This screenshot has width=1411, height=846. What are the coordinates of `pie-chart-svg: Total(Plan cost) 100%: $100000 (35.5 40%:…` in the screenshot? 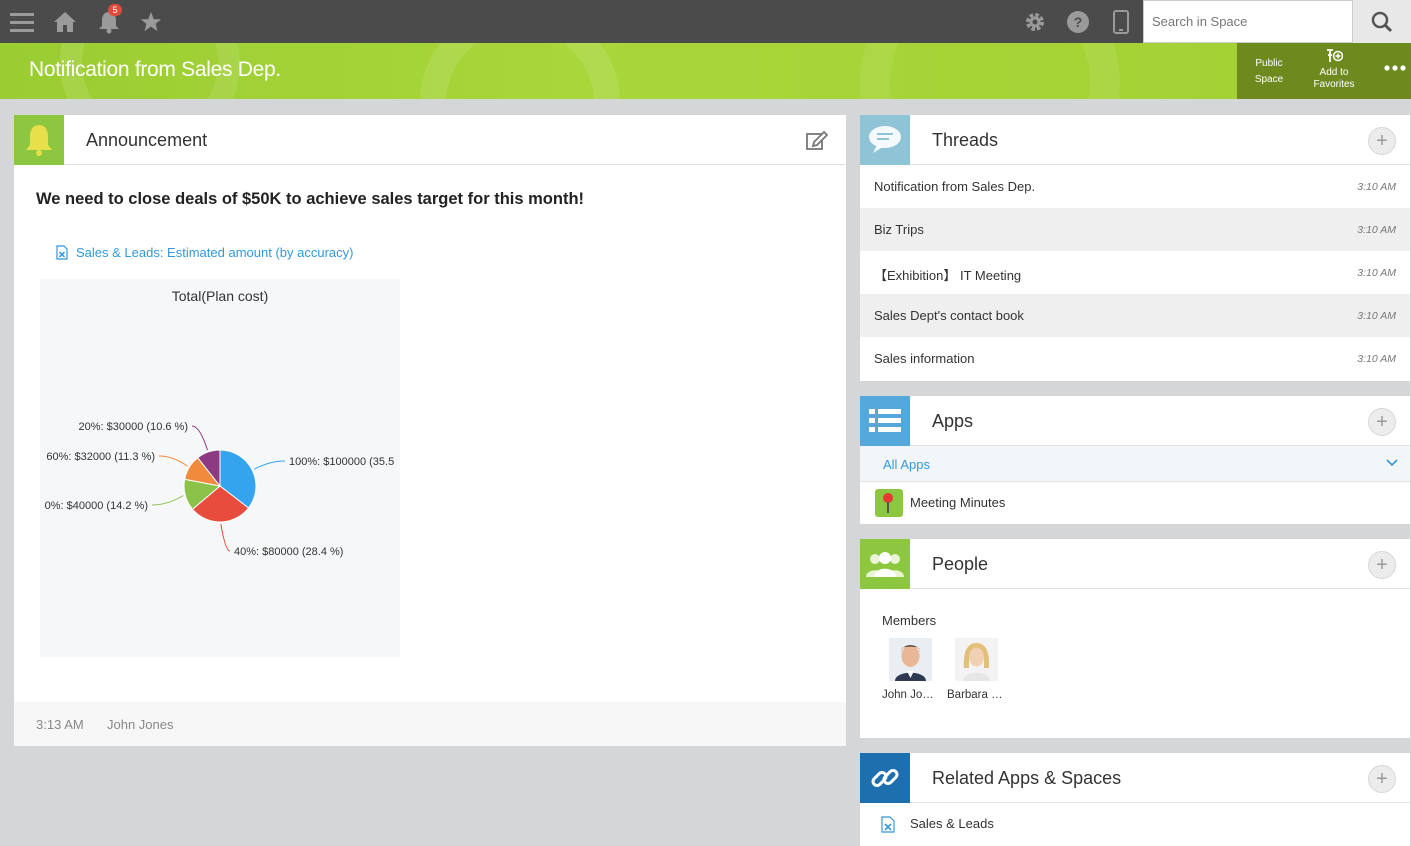 It's located at (220, 423).